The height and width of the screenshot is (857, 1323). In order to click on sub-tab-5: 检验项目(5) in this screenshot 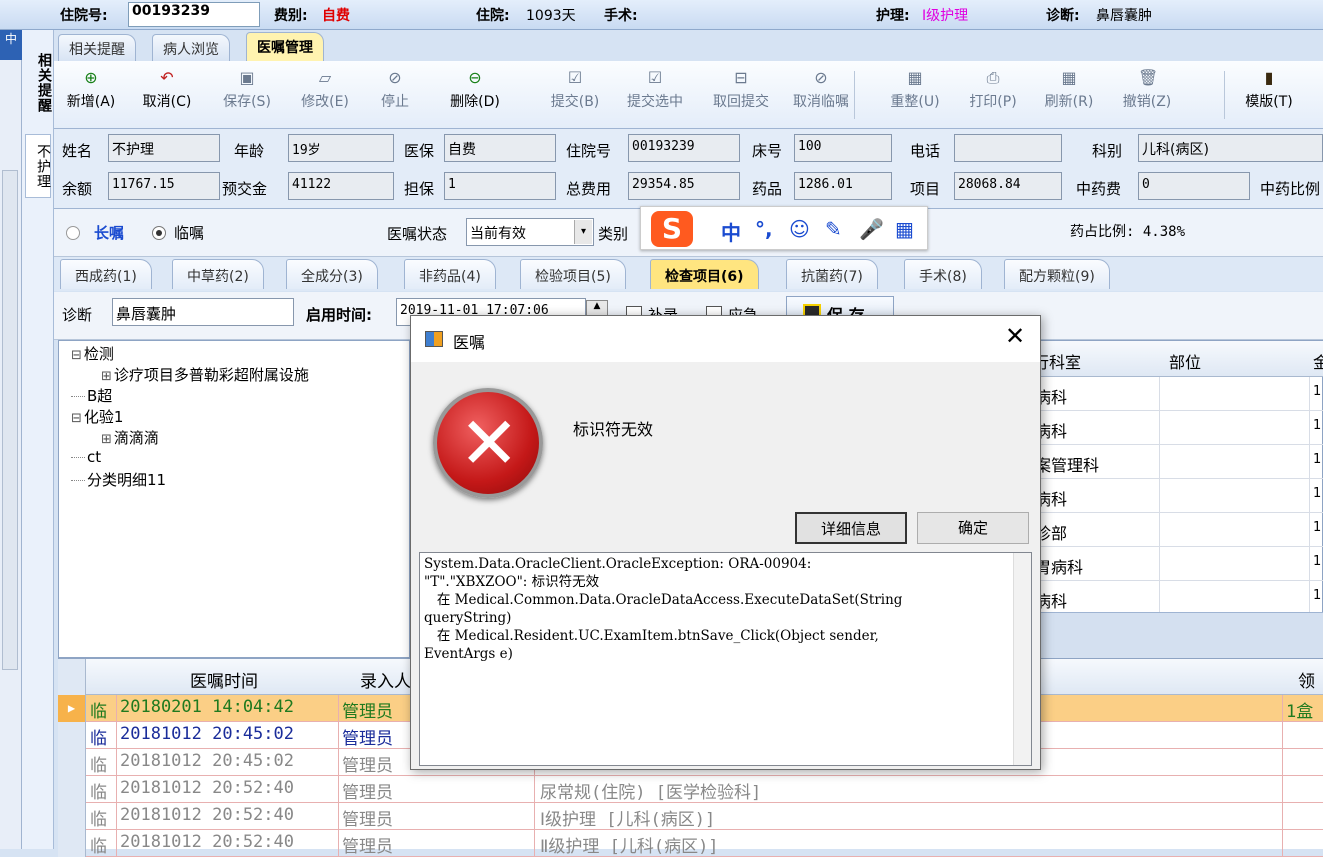, I will do `click(573, 274)`.